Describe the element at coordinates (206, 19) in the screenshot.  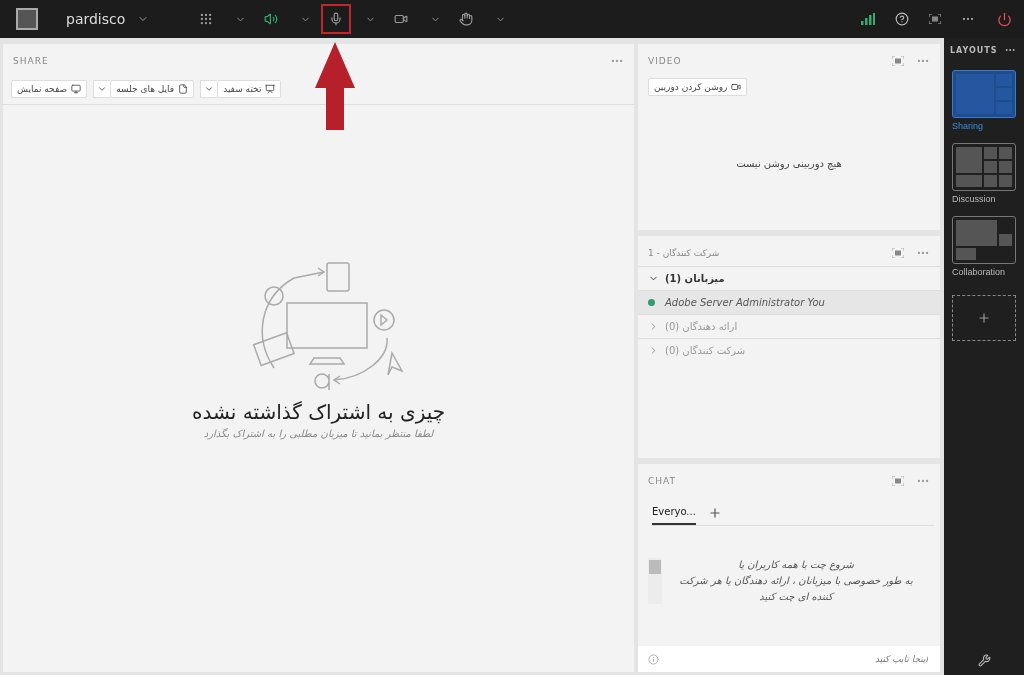
I see `grid-icon` at that location.